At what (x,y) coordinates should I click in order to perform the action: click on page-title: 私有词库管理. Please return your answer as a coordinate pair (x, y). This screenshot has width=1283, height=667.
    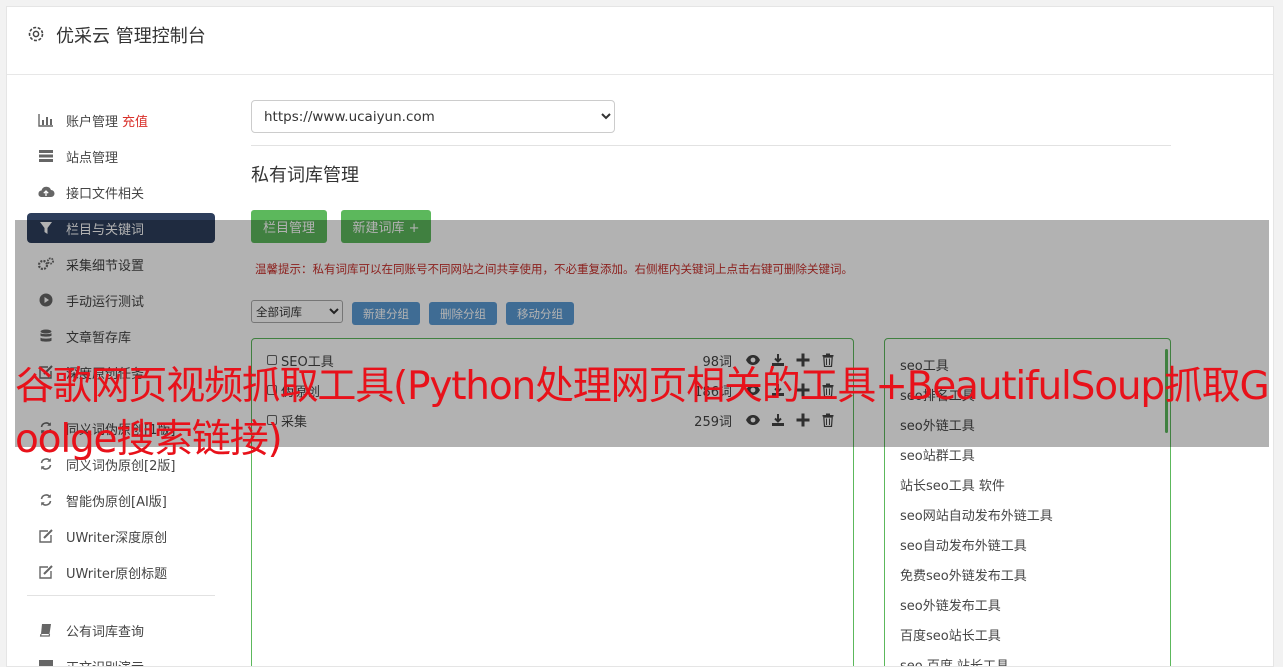
    Looking at the image, I should click on (305, 175).